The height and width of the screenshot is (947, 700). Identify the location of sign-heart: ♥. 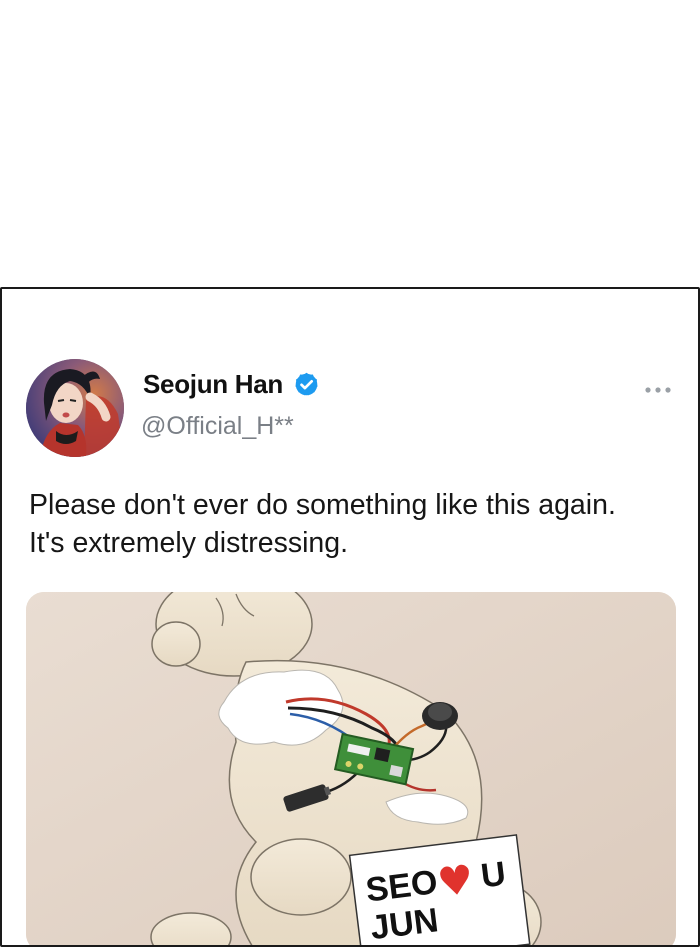
(455, 882).